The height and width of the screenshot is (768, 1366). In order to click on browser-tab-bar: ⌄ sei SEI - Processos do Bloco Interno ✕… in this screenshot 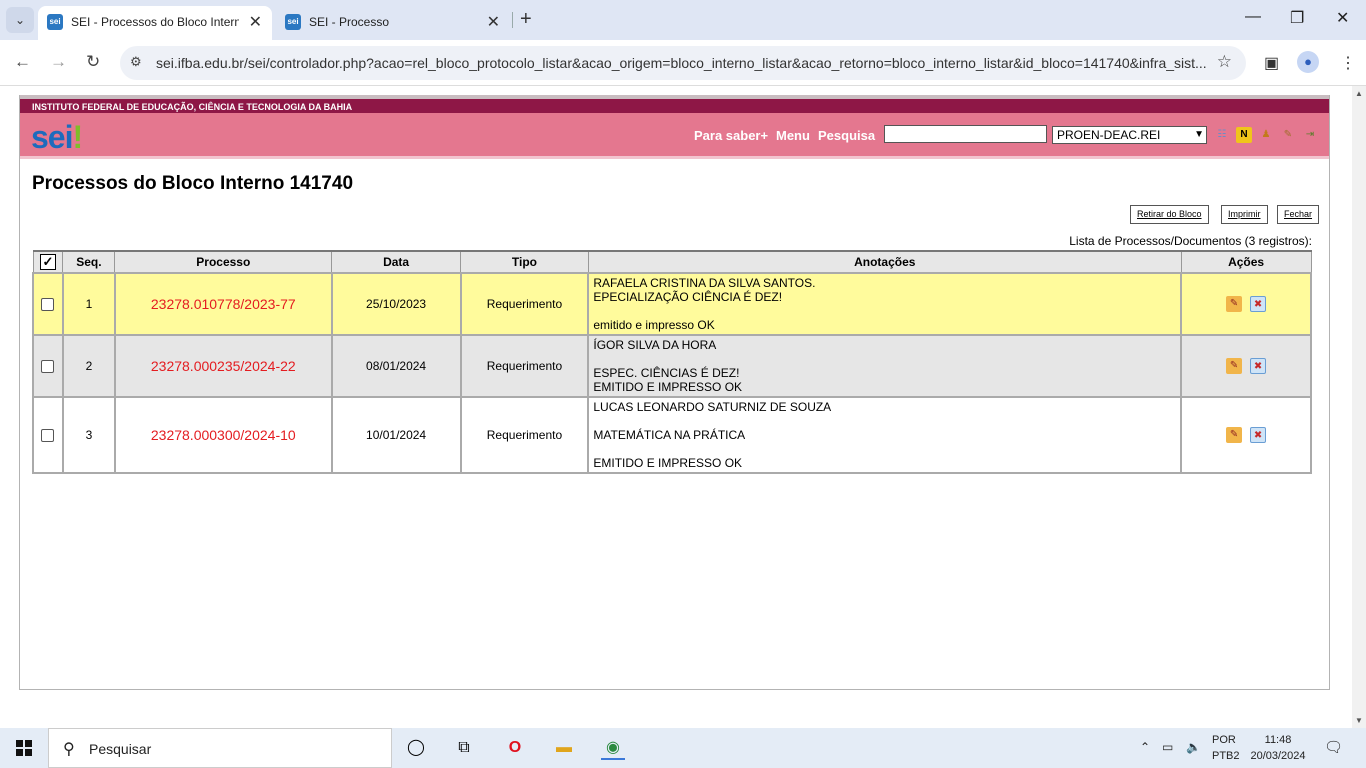, I will do `click(683, 20)`.